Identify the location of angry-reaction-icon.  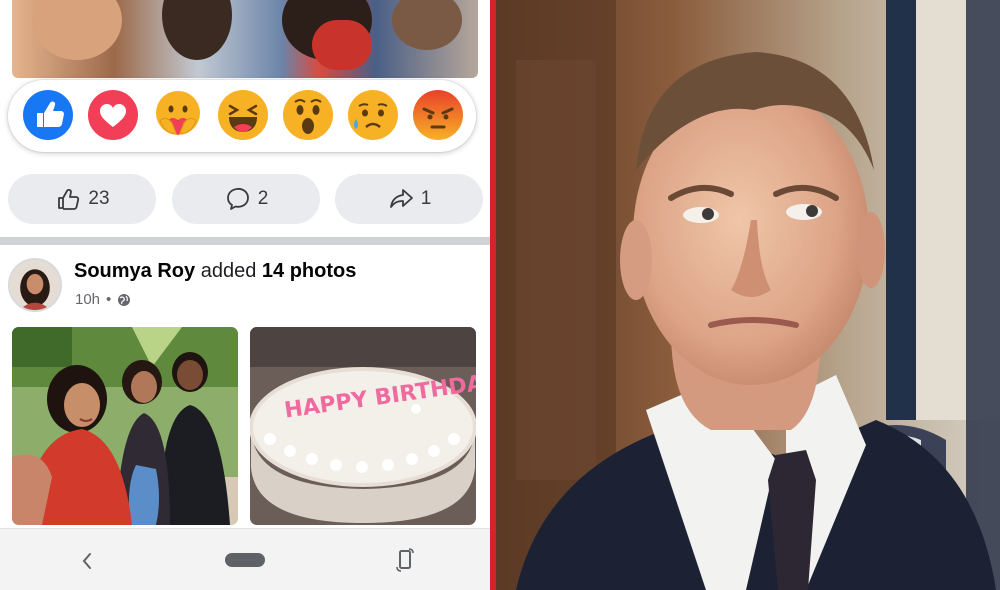
(438, 115).